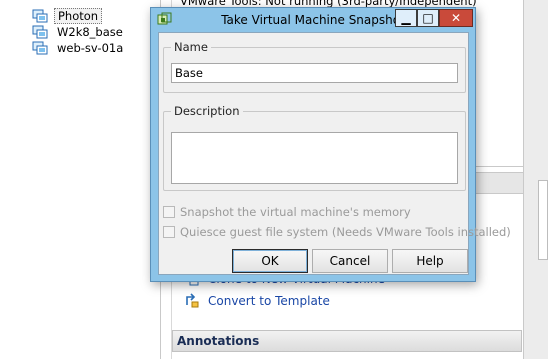  I want to click on ok-button: OK, so click(270, 261).